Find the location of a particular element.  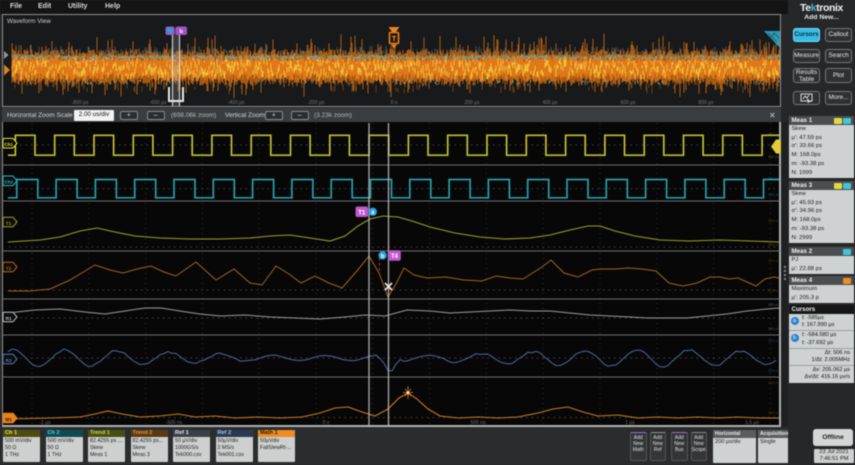

svg-text: -1 µs is located at coordinates (45, 423).